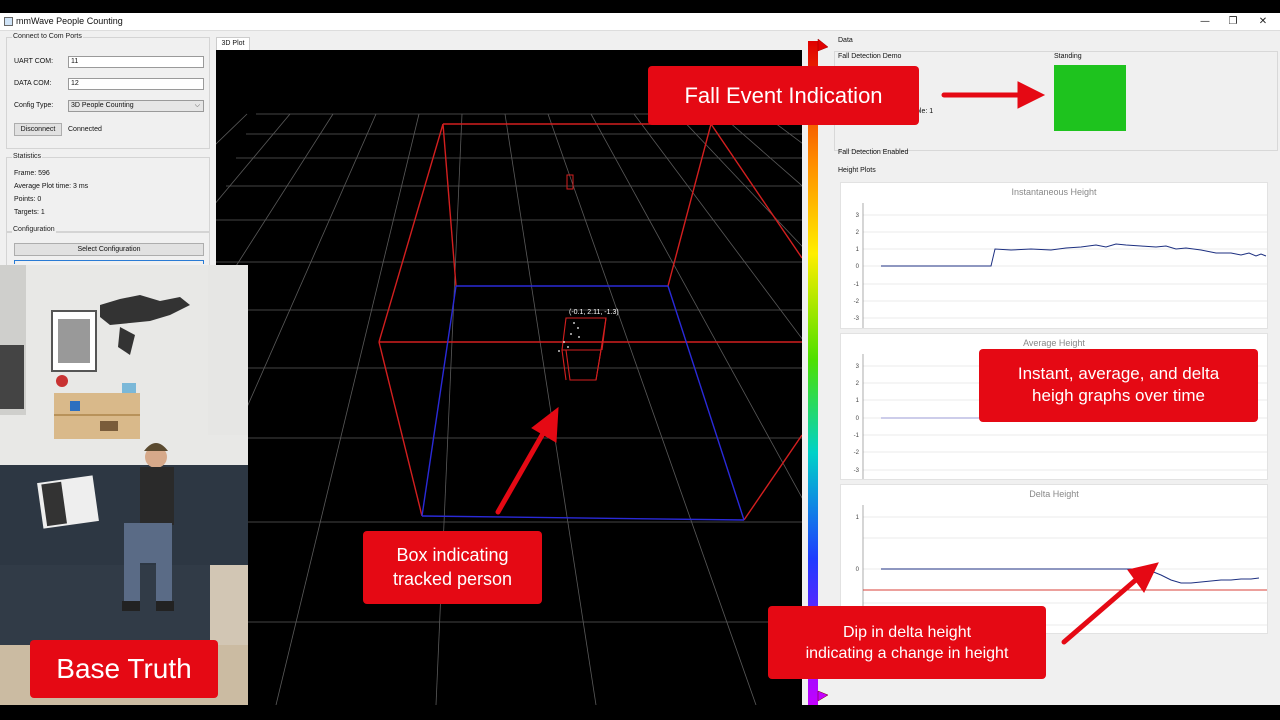  I want to click on fall-demo-label: Fall Detection Demo, so click(870, 56).